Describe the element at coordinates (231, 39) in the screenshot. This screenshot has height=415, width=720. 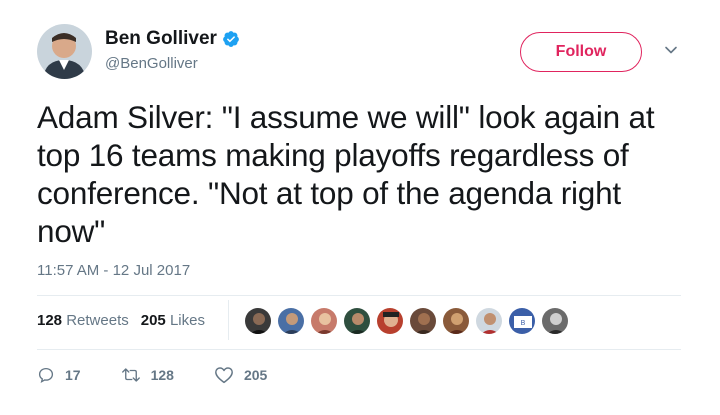
I see `verified-badge-icon` at that location.